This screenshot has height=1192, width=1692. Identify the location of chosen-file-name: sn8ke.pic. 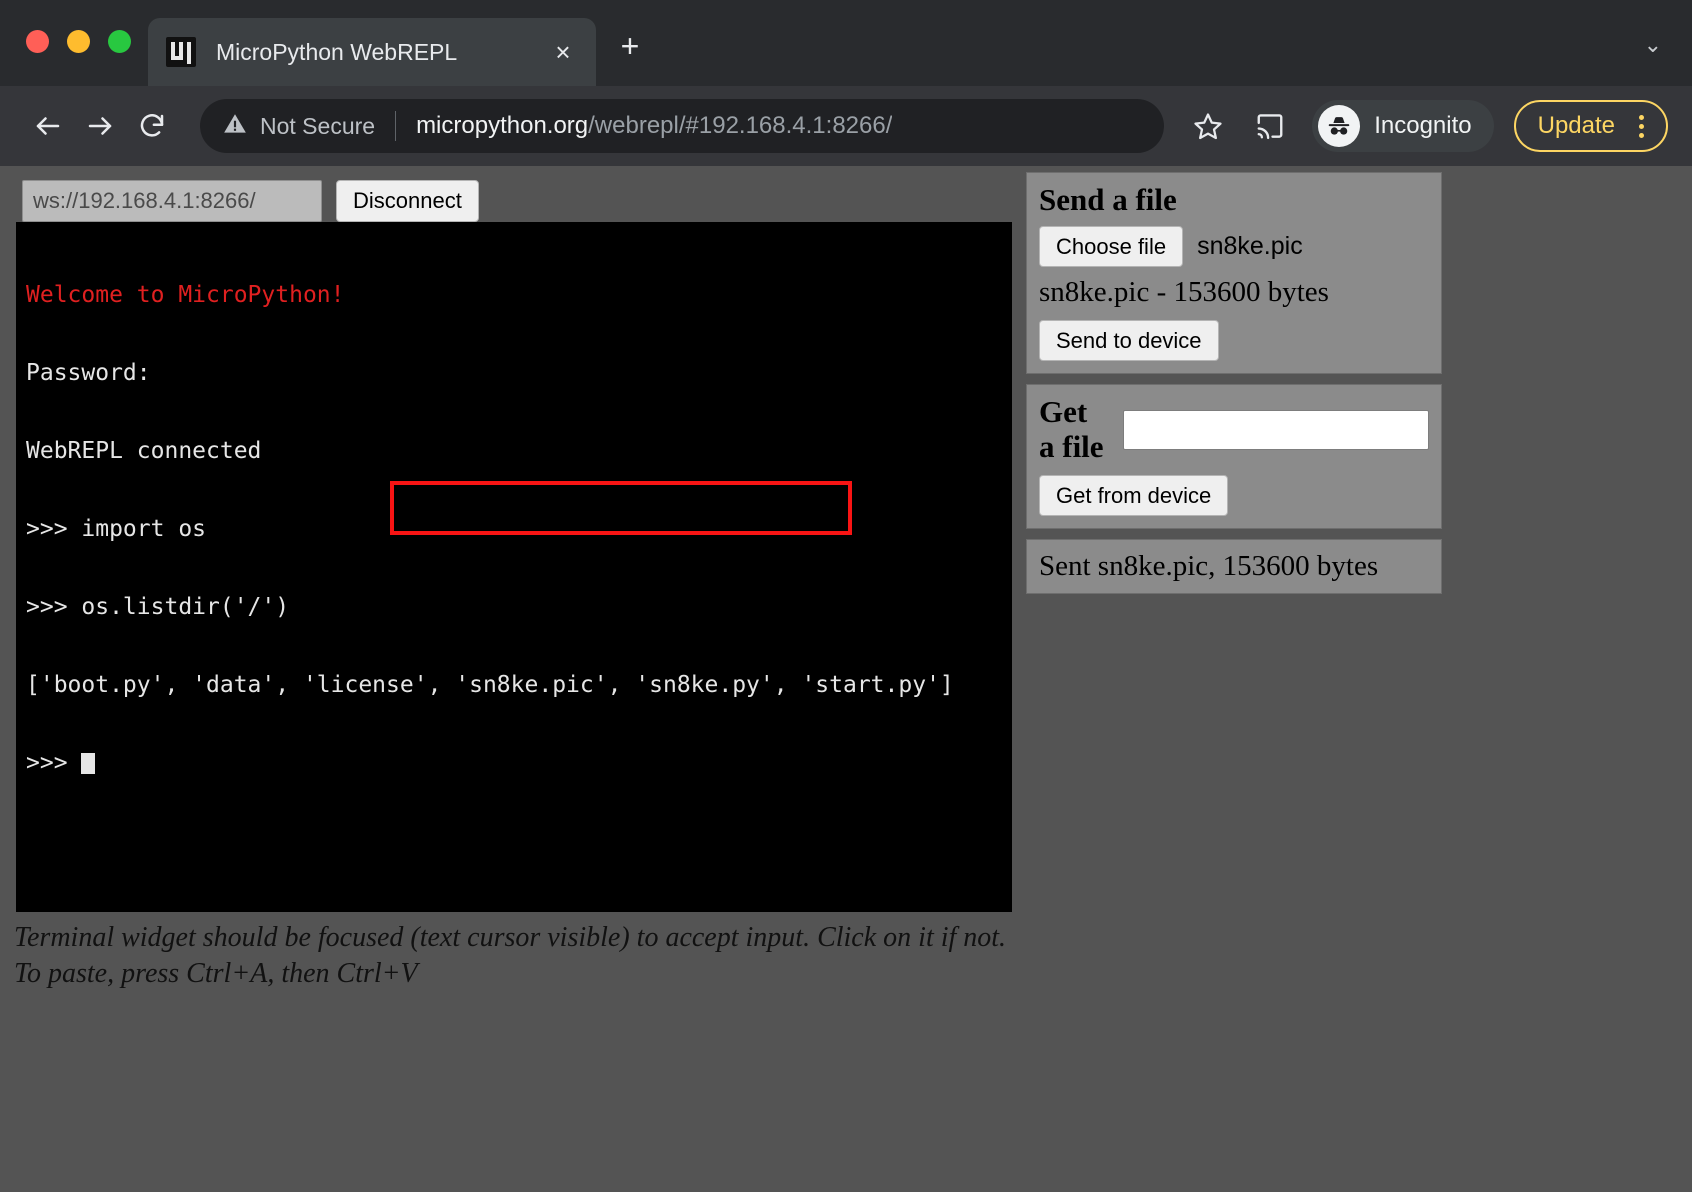
(1250, 245).